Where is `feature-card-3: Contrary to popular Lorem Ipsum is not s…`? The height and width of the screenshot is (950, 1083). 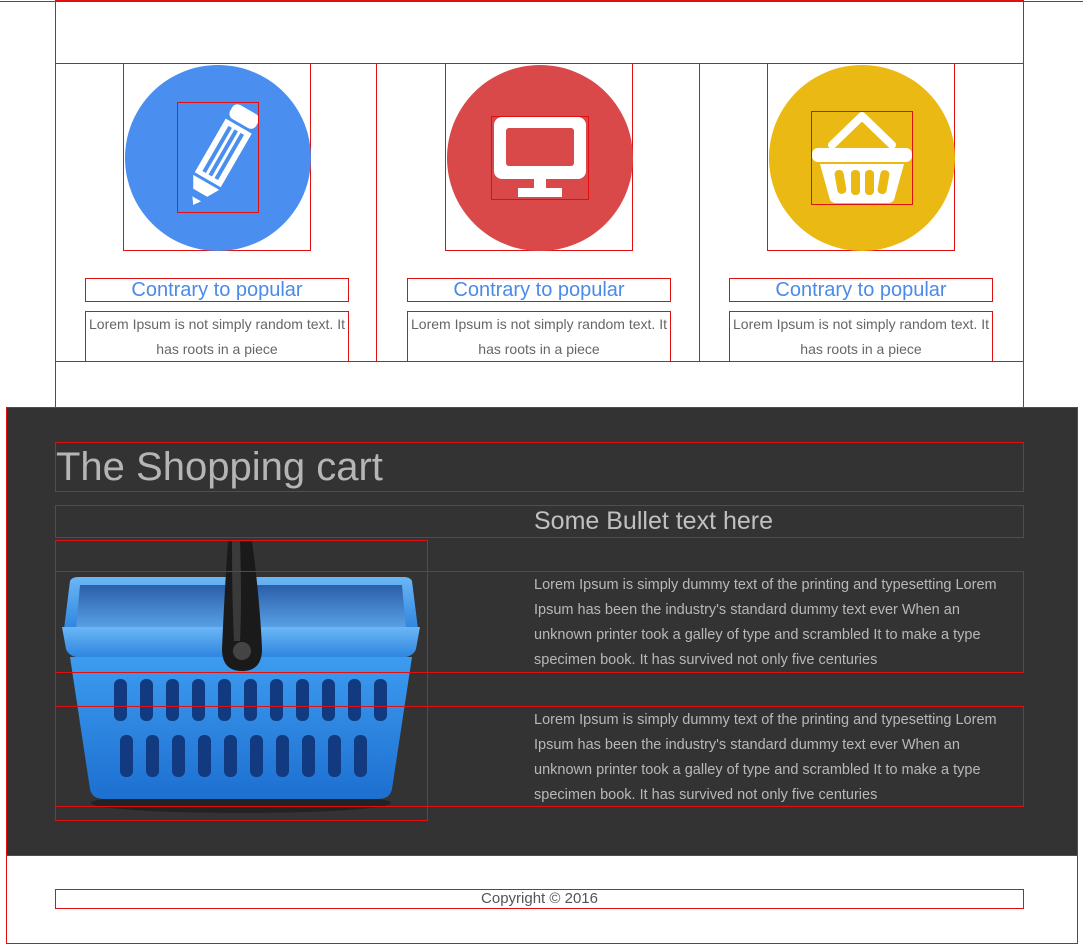 feature-card-3: Contrary to popular Lorem Ipsum is not s… is located at coordinates (861, 212).